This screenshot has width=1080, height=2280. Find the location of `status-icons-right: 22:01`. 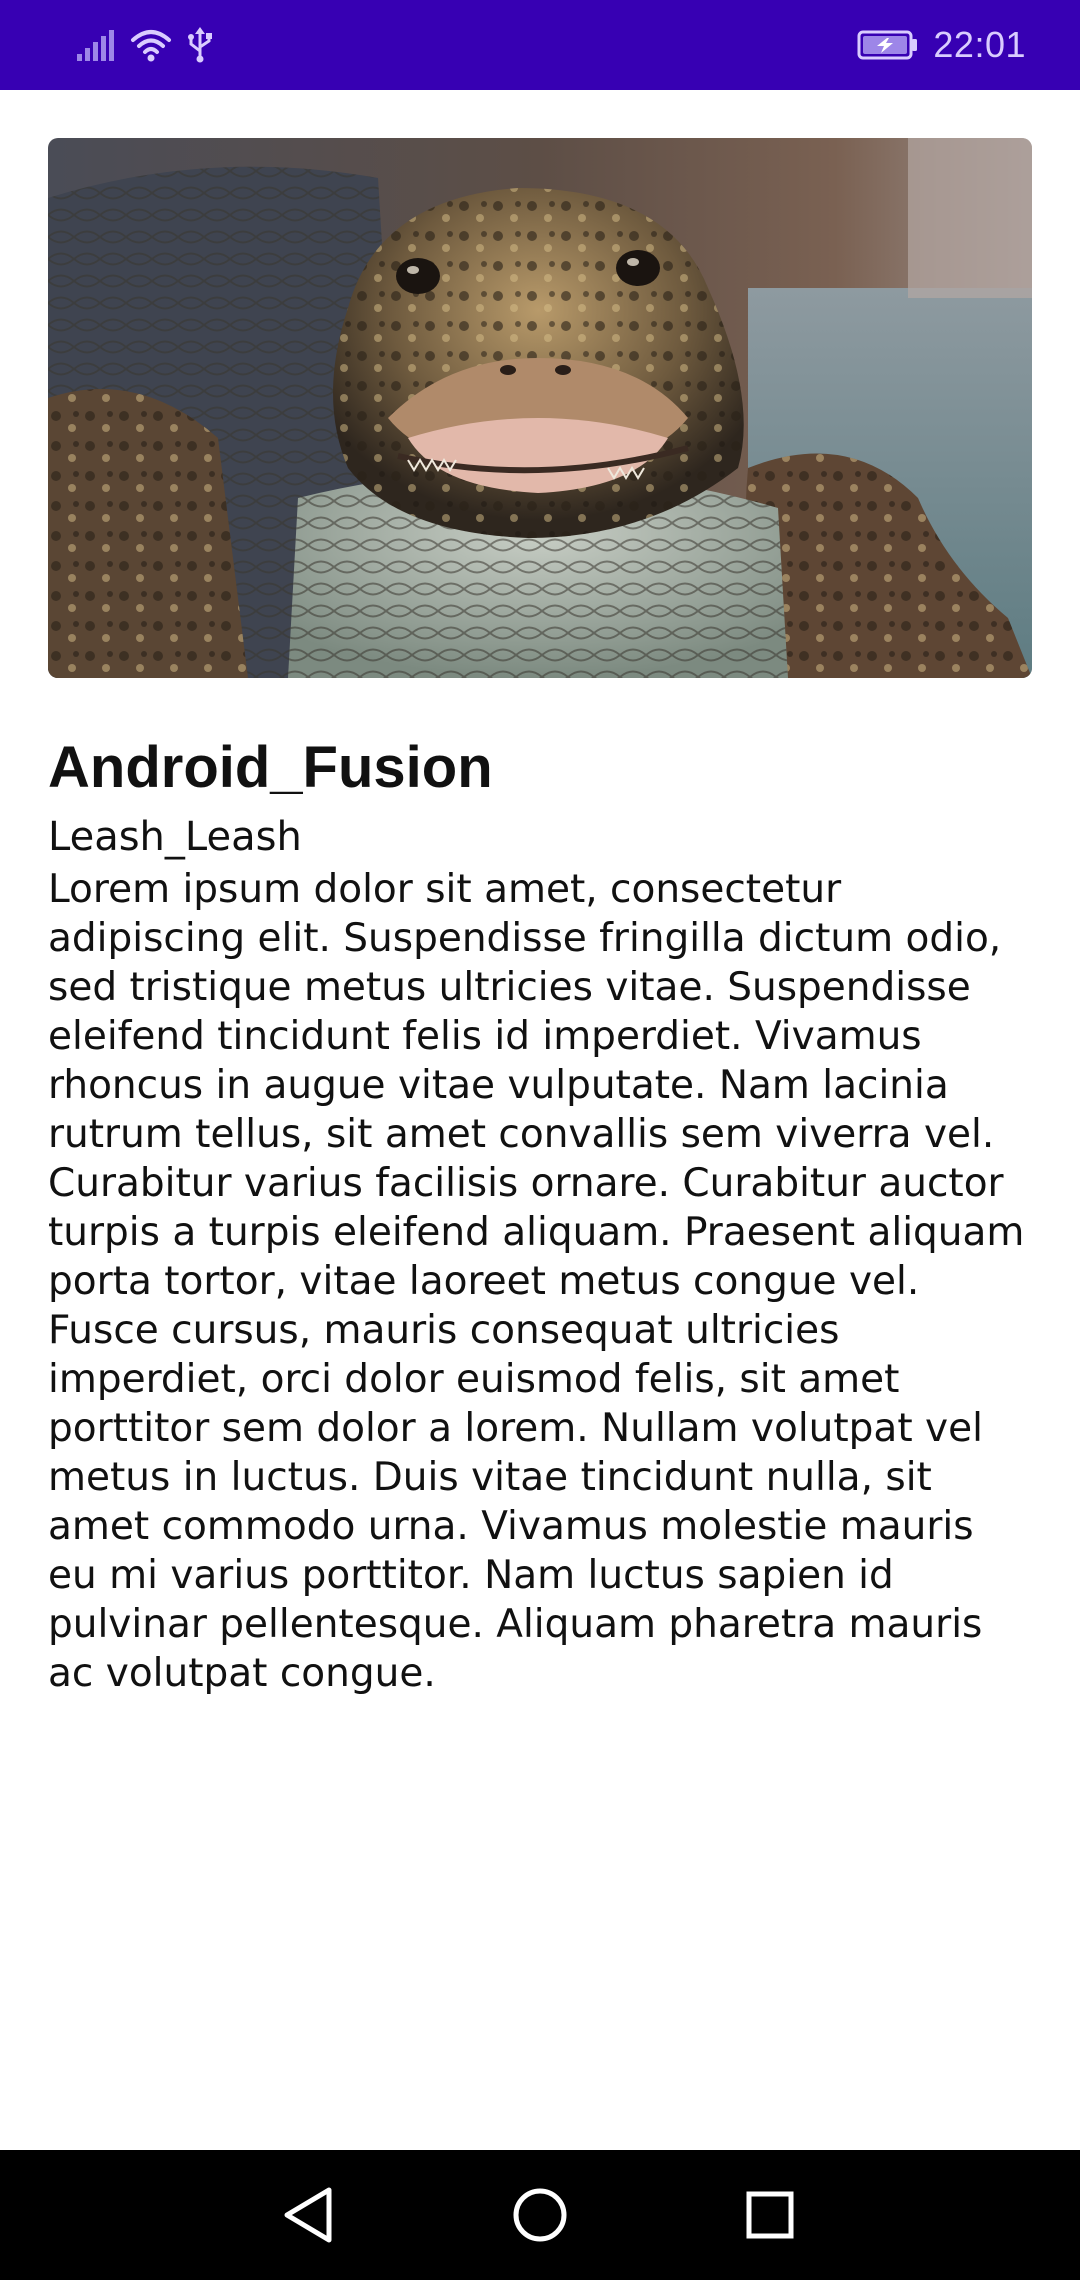

status-icons-right: 22:01 is located at coordinates (941, 45).